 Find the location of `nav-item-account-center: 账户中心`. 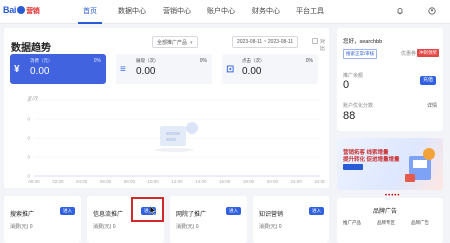

nav-item-account-center: 账户中心 is located at coordinates (221, 11).